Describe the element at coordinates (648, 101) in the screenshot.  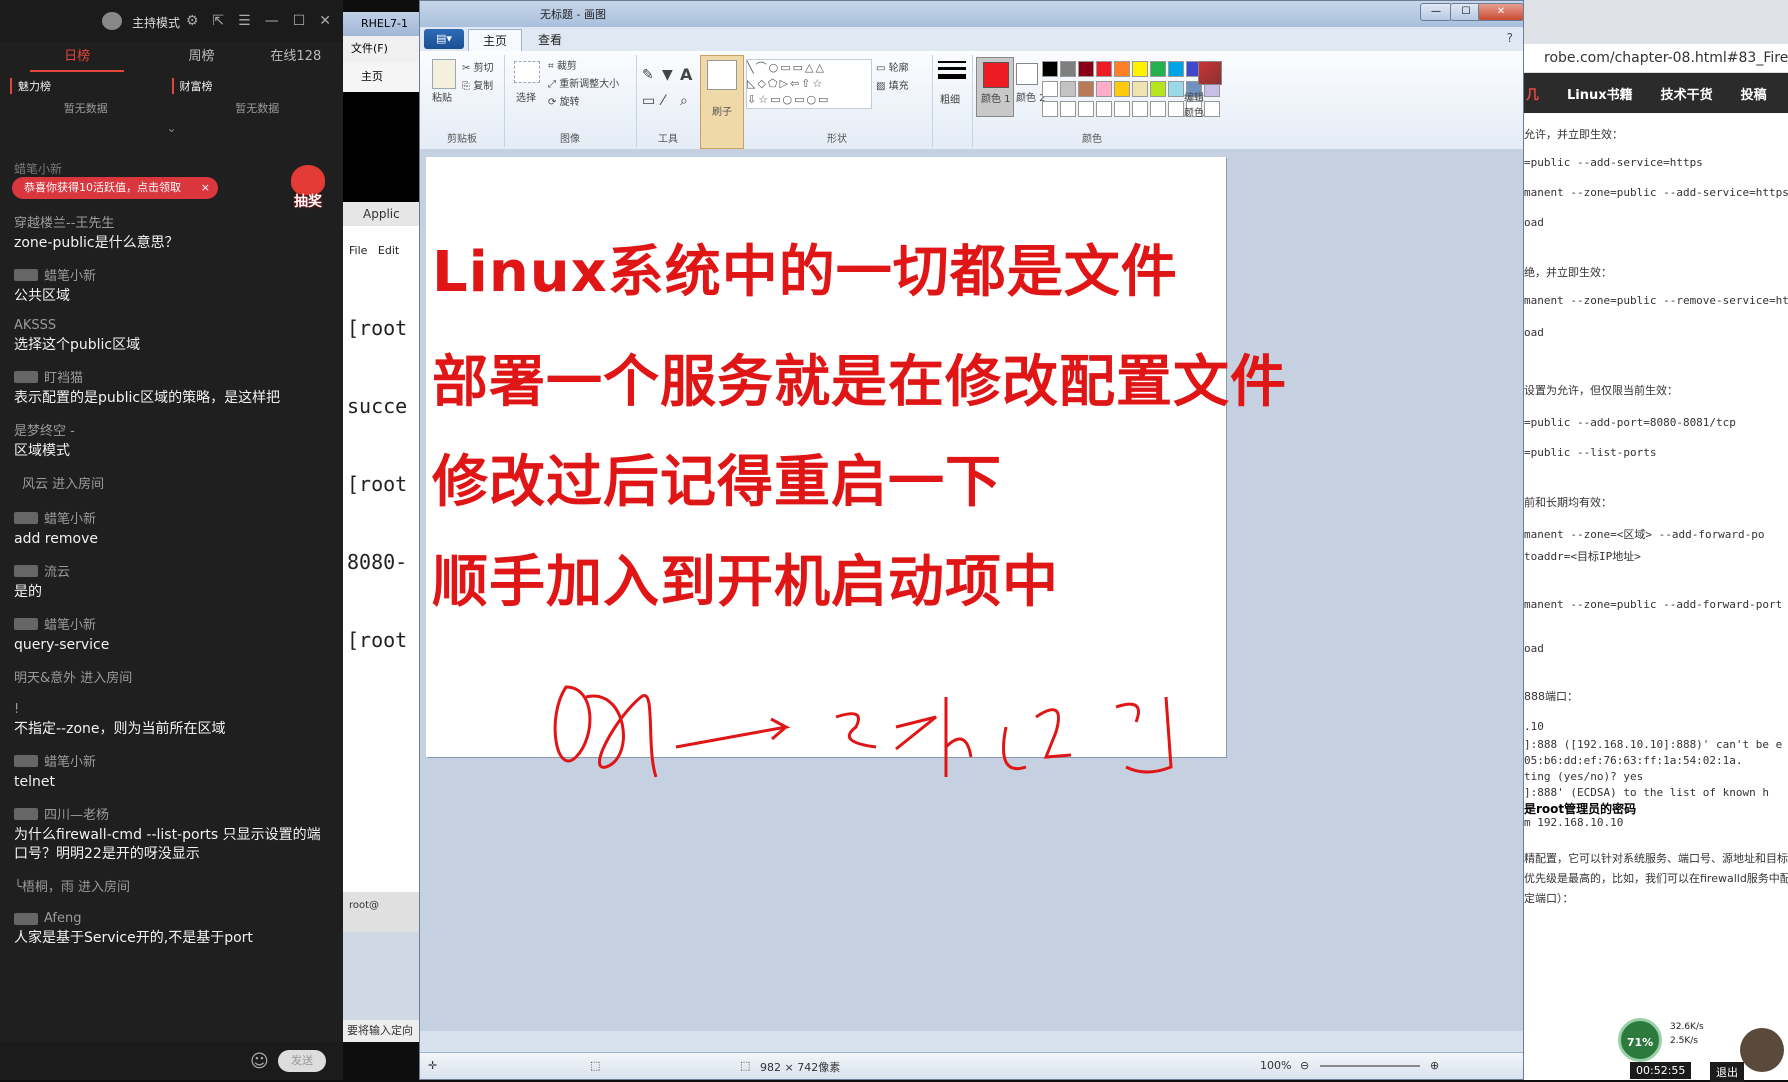
I see `eraser-icon: ▭` at that location.